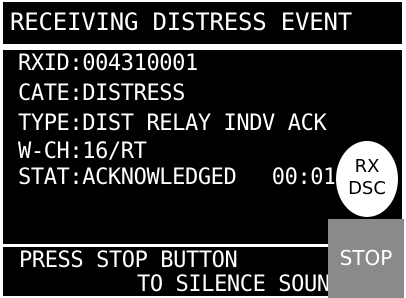  I want to click on category-line: CATE:DISTRESS, so click(101, 93).